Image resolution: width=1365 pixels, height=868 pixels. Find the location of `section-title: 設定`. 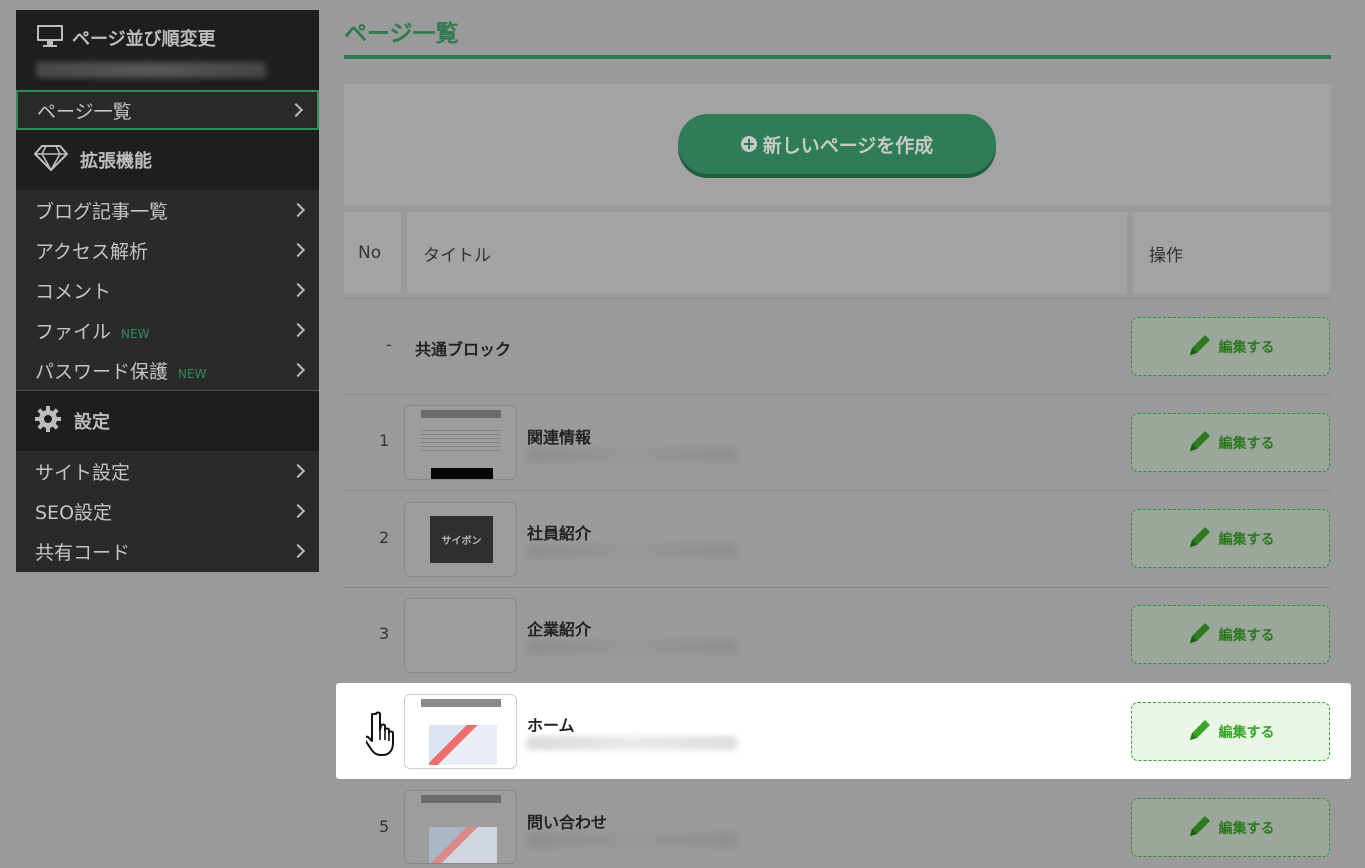

section-title: 設定 is located at coordinates (92, 422).